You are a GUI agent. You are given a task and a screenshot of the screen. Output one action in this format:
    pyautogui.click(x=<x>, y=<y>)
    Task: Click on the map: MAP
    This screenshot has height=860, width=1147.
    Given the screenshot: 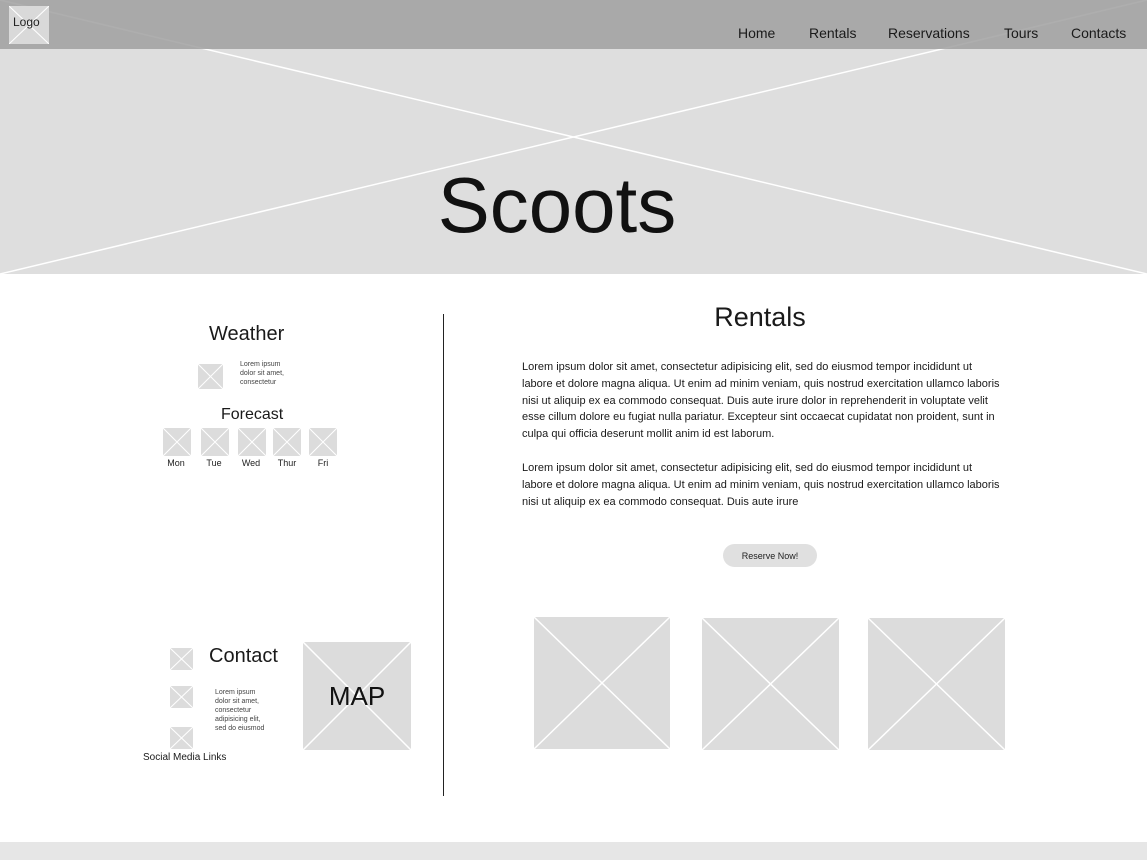 What is the action you would take?
    pyautogui.click(x=357, y=696)
    